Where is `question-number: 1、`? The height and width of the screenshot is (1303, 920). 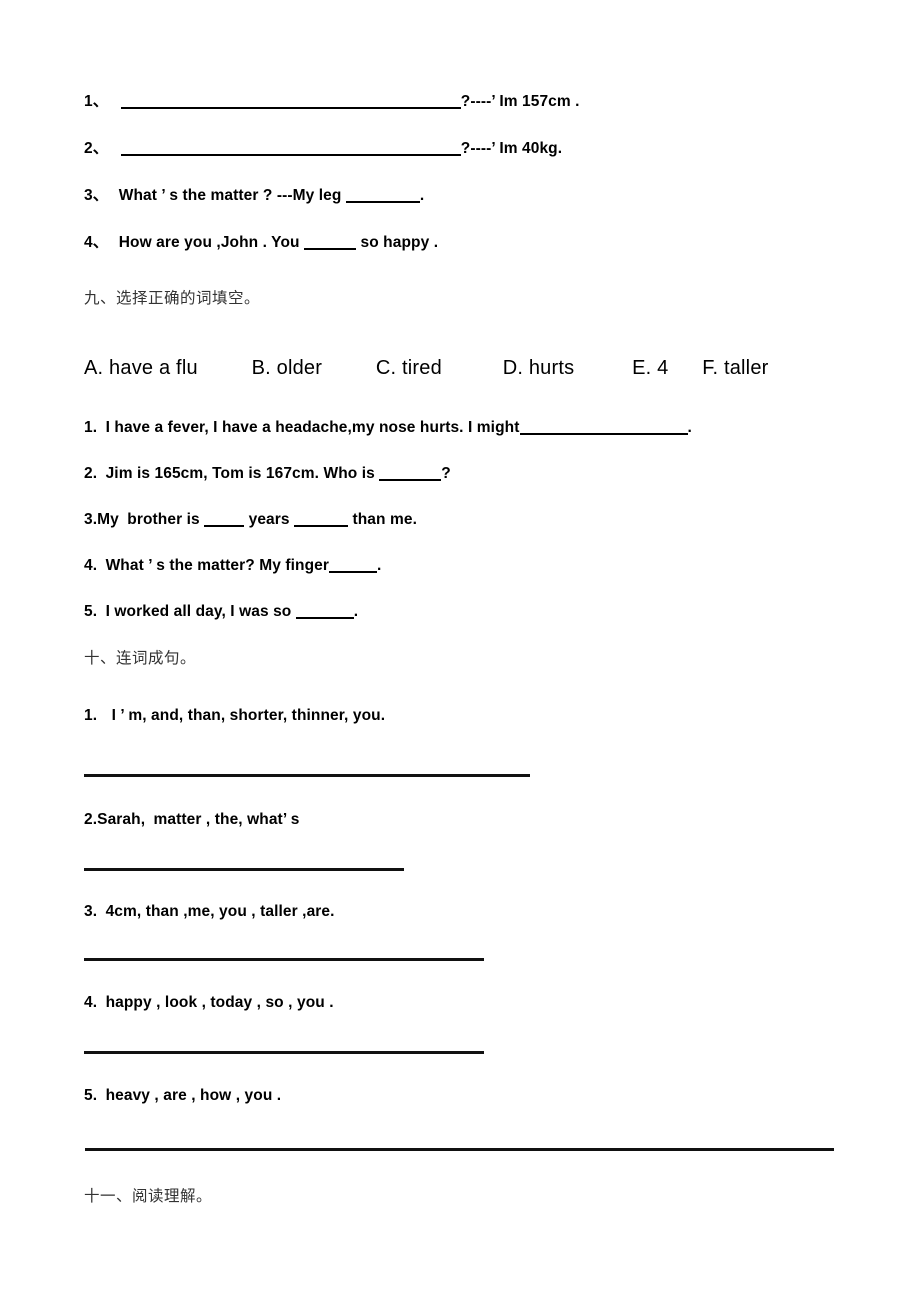 question-number: 1、 is located at coordinates (96, 101).